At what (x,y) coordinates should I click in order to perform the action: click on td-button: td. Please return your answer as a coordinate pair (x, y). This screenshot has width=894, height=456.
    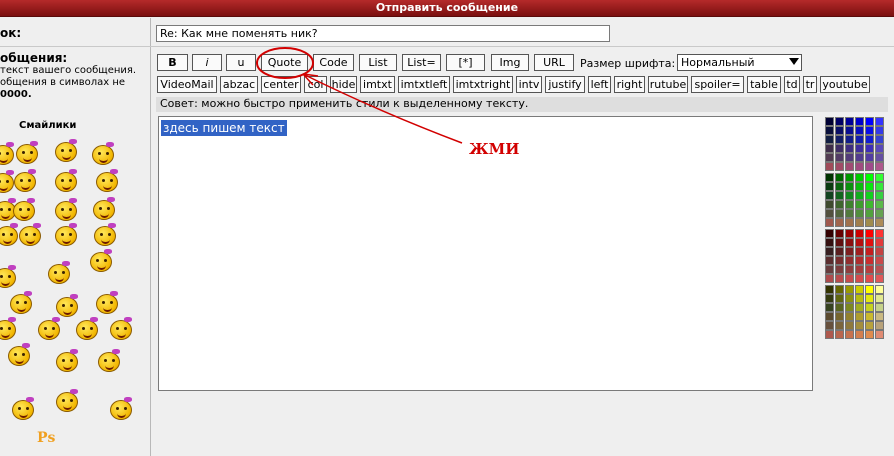
    Looking at the image, I should click on (792, 84).